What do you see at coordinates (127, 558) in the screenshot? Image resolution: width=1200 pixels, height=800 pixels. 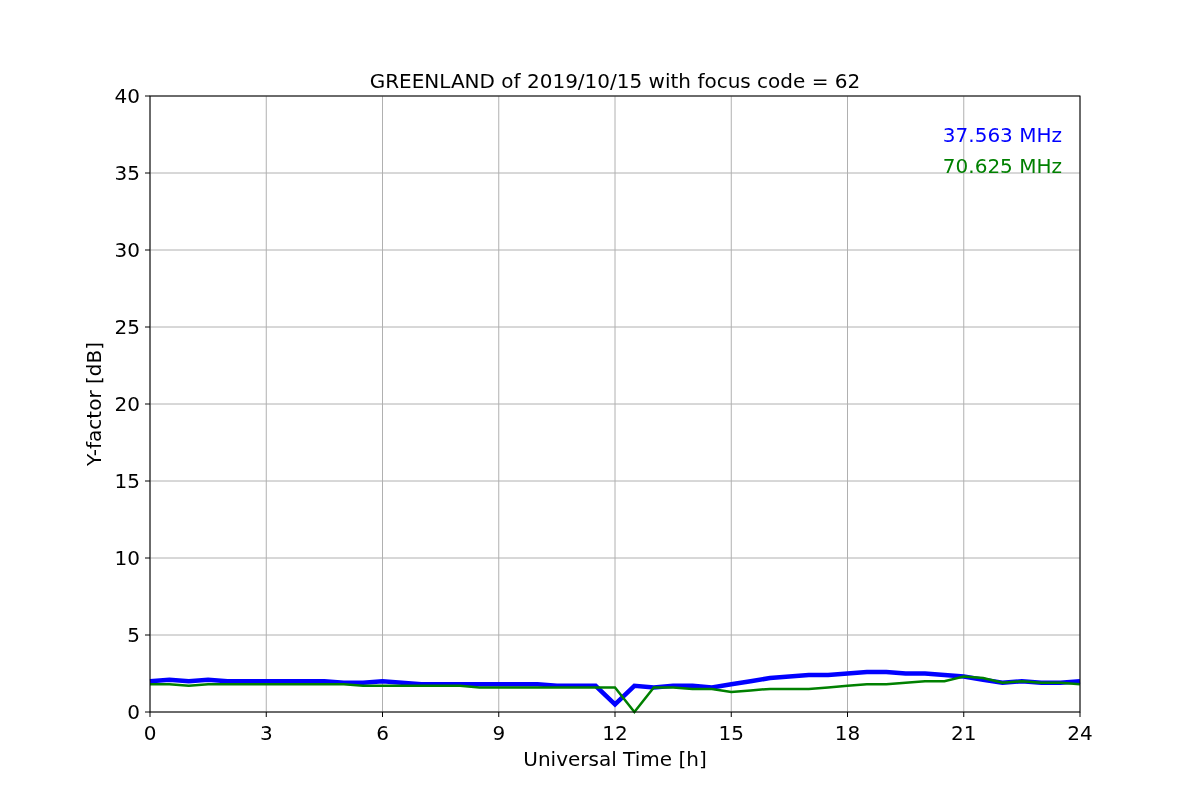 I see `y-tick-label: 10` at bounding box center [127, 558].